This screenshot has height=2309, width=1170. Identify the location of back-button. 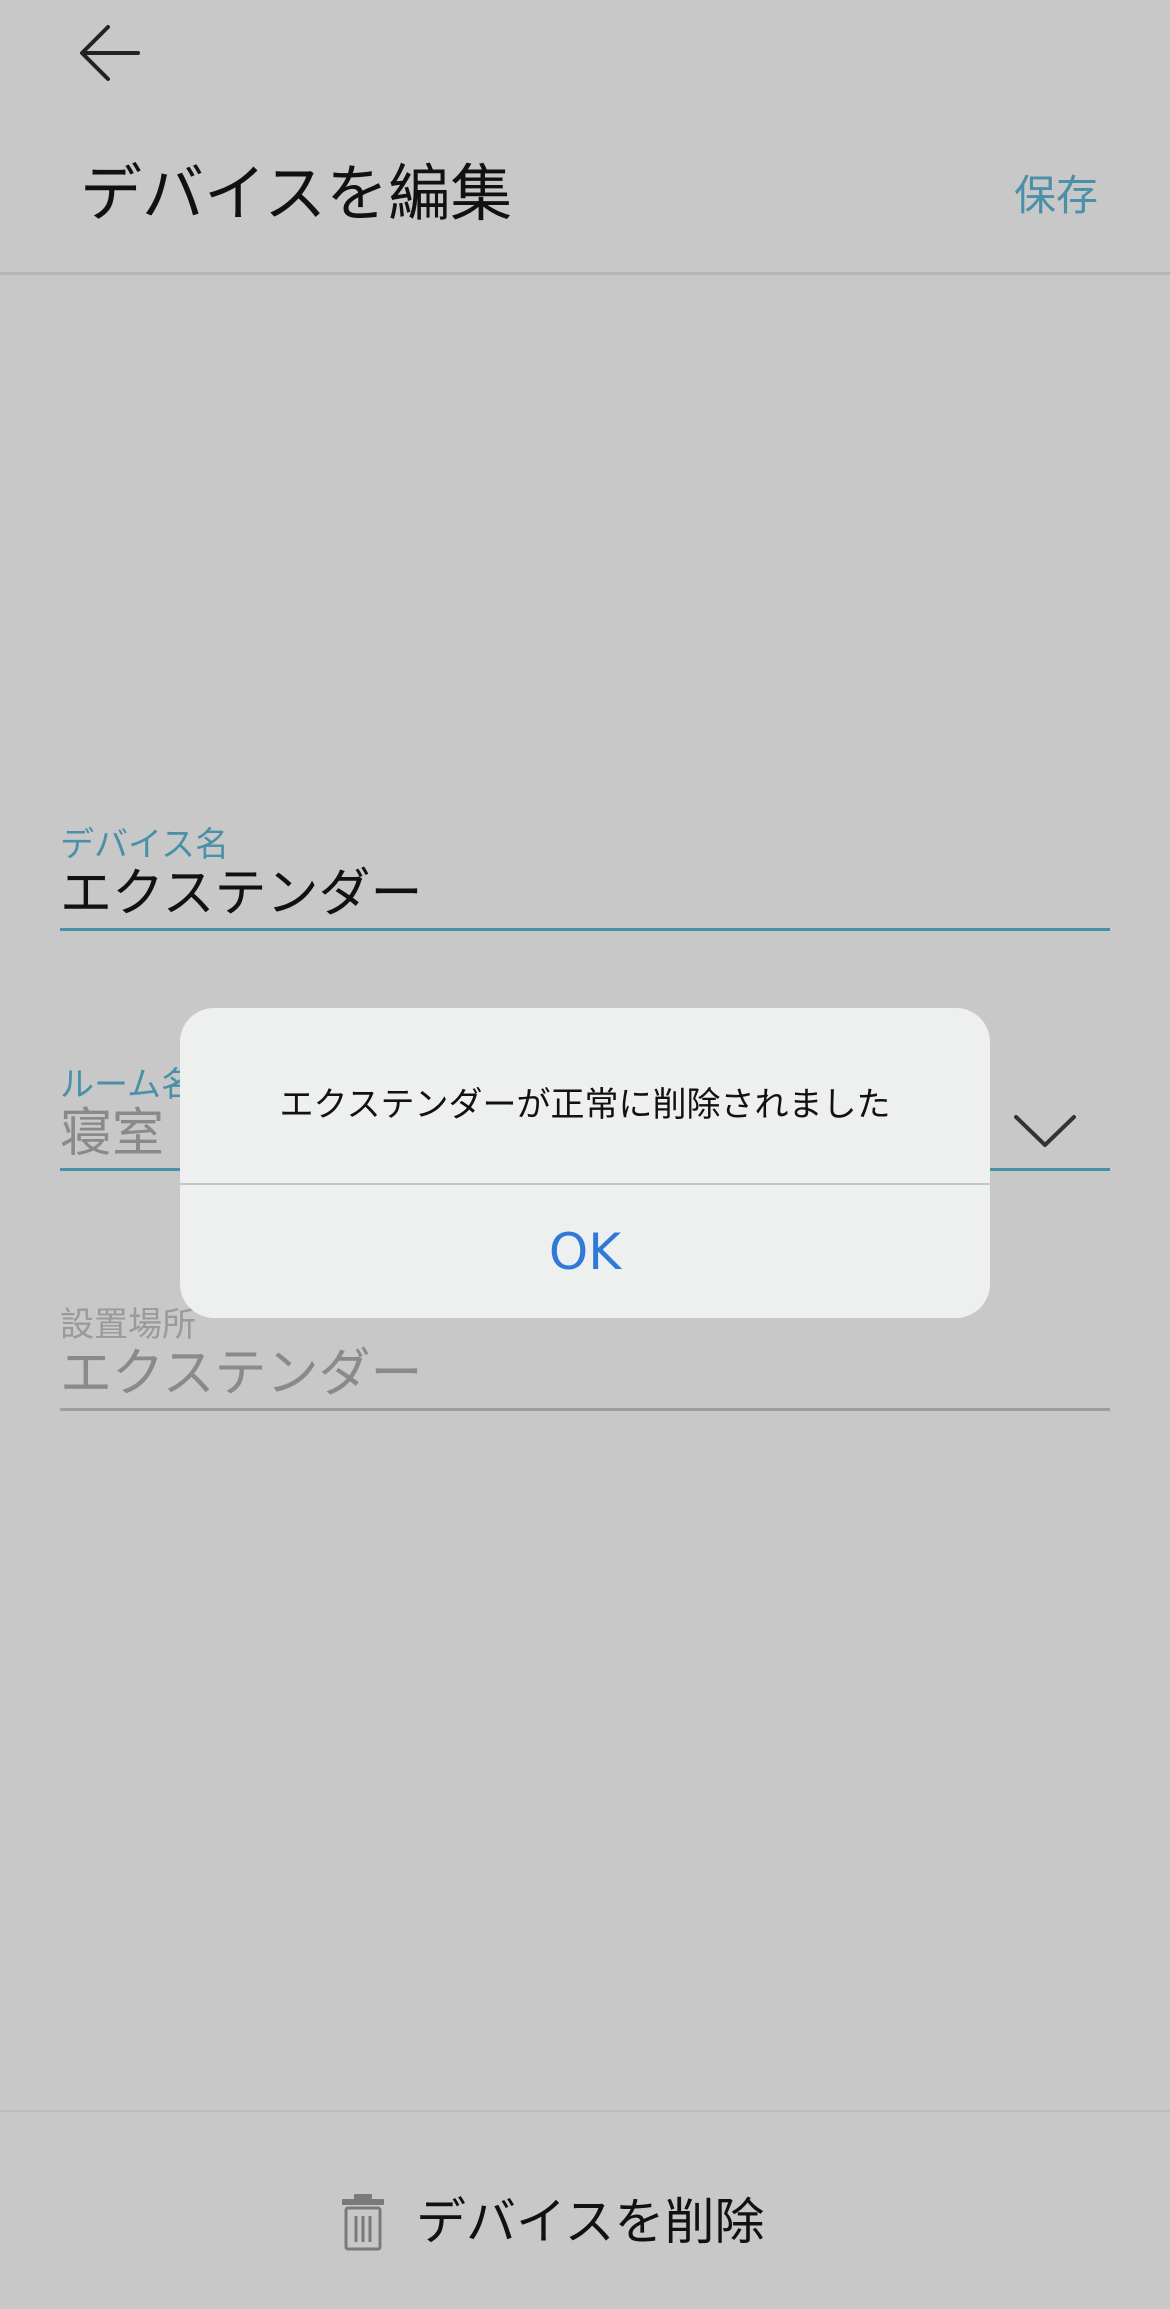
(110, 53).